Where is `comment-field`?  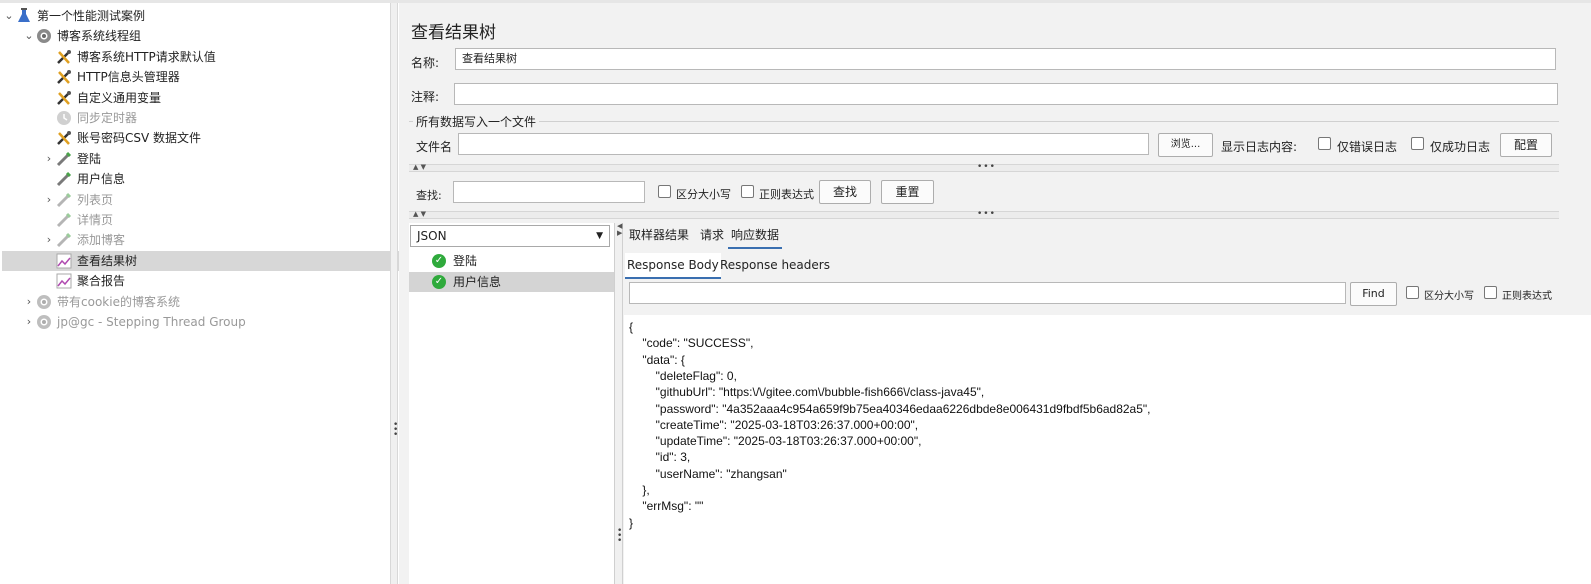
comment-field is located at coordinates (1006, 94).